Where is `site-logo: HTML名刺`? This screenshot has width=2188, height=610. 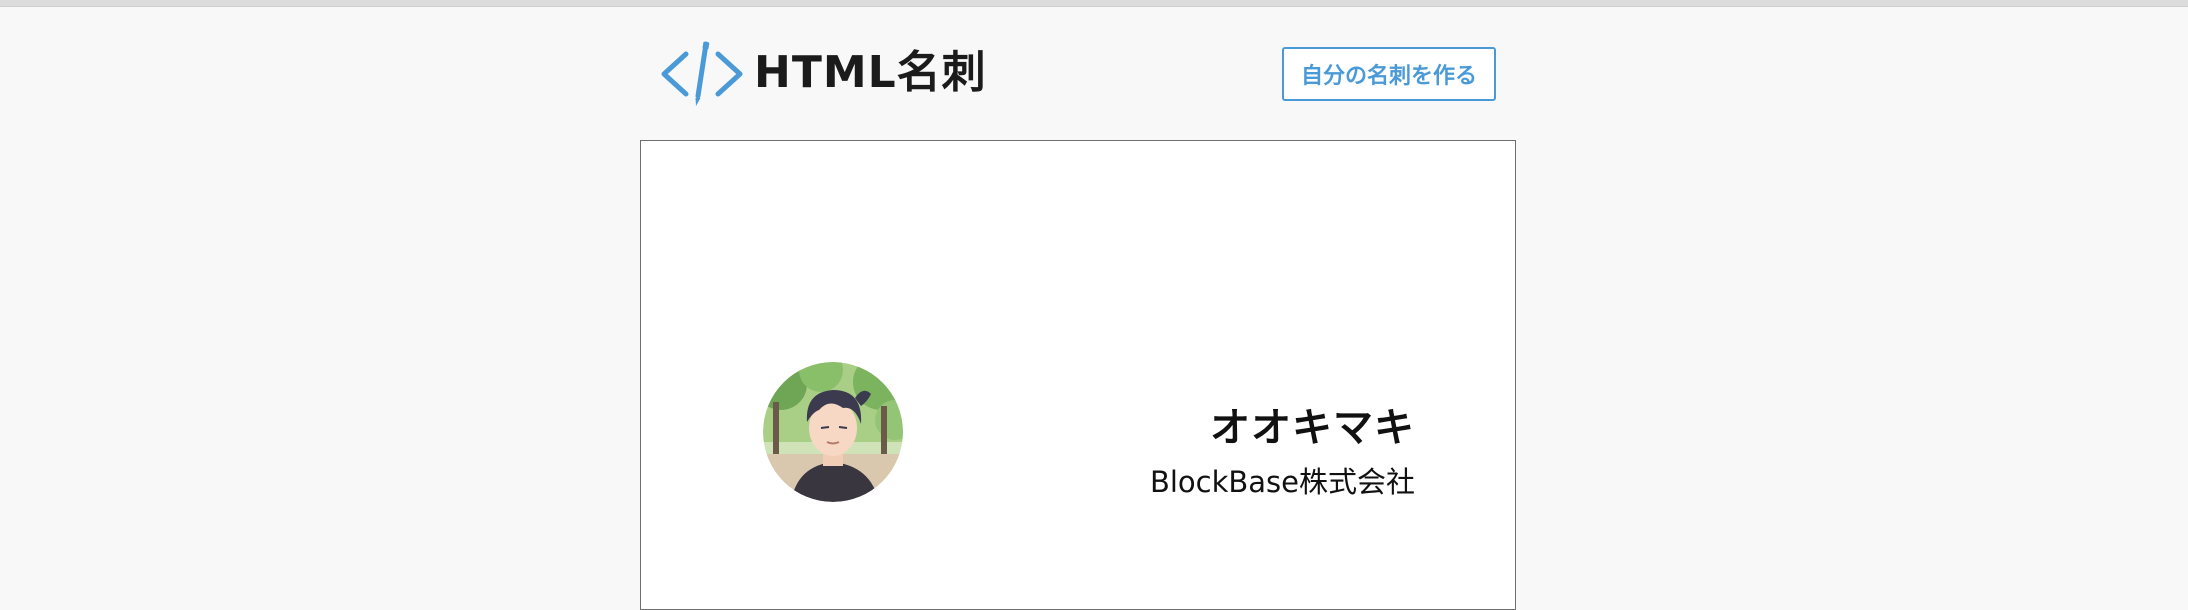 site-logo: HTML名刺 is located at coordinates (821, 73).